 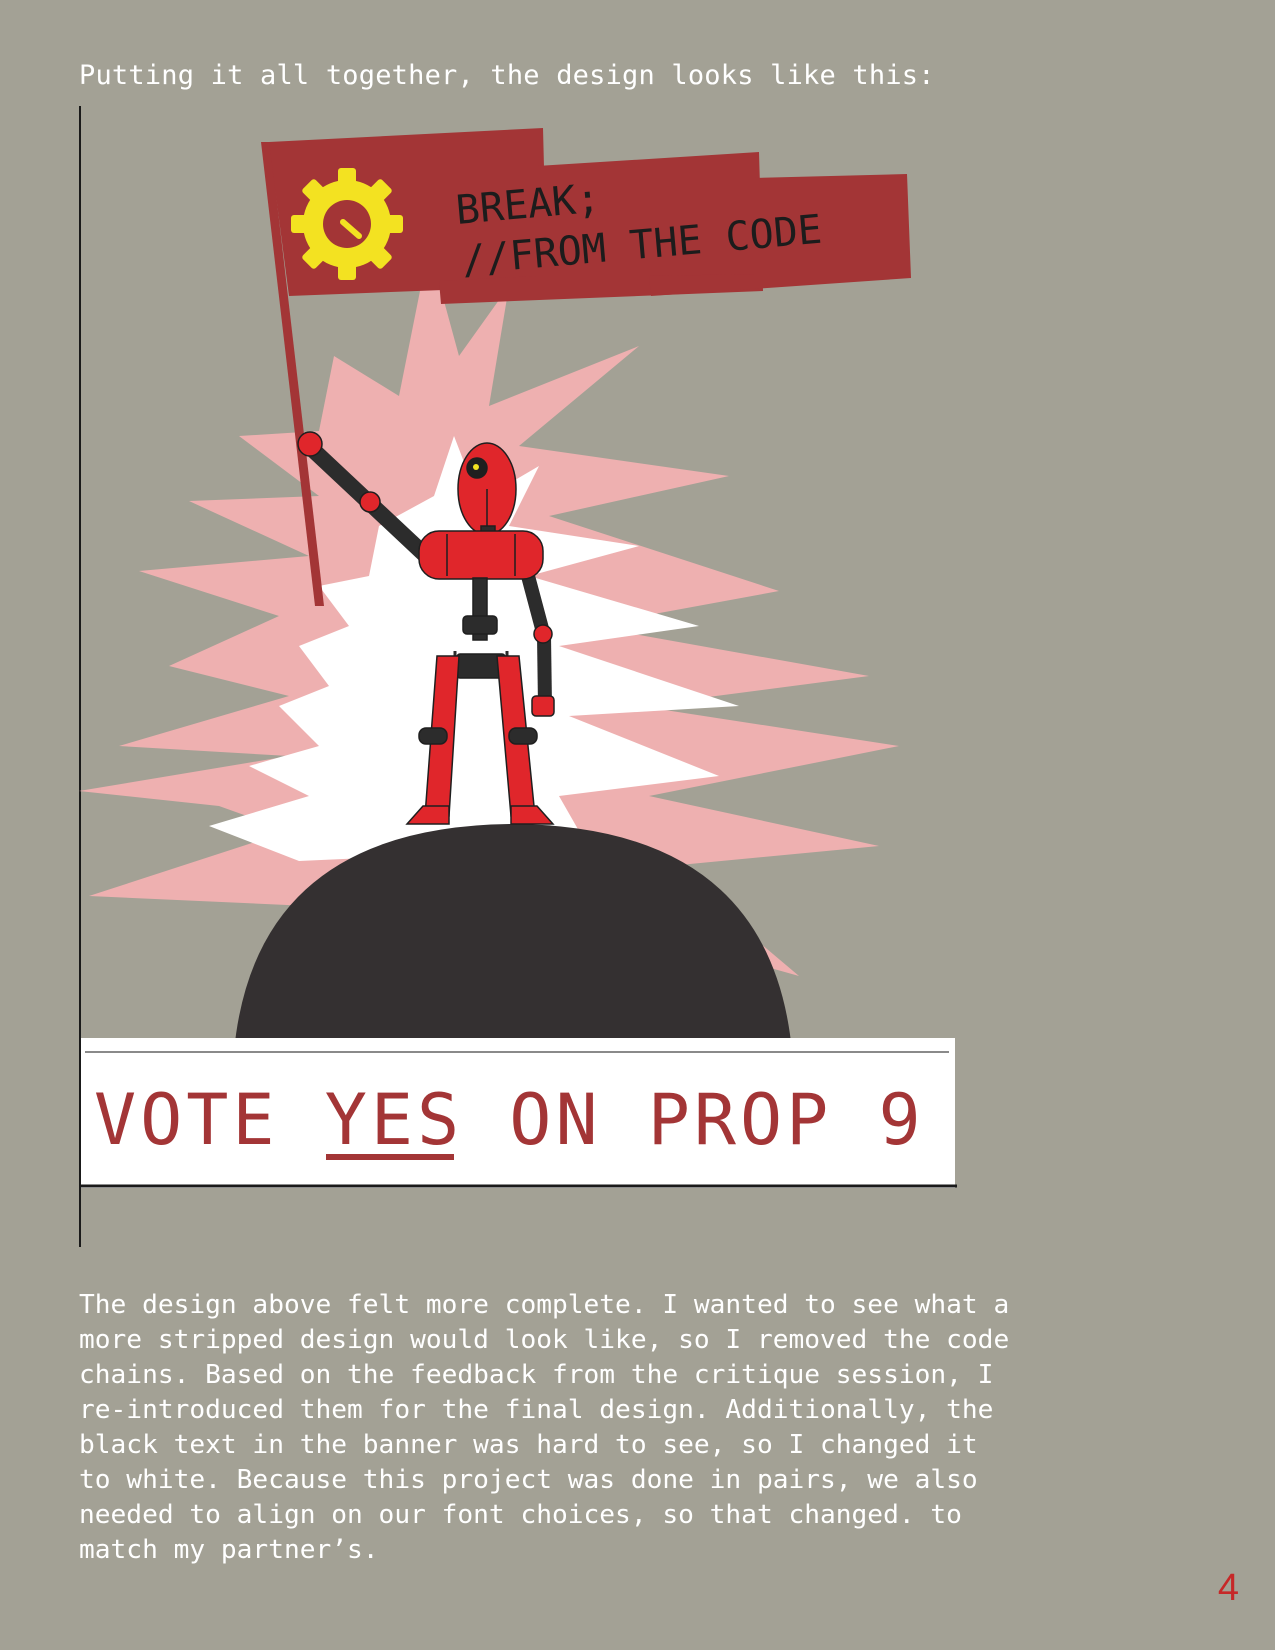 What do you see at coordinates (209, 1120) in the screenshot?
I see `vote-text-prefix: VOTE` at bounding box center [209, 1120].